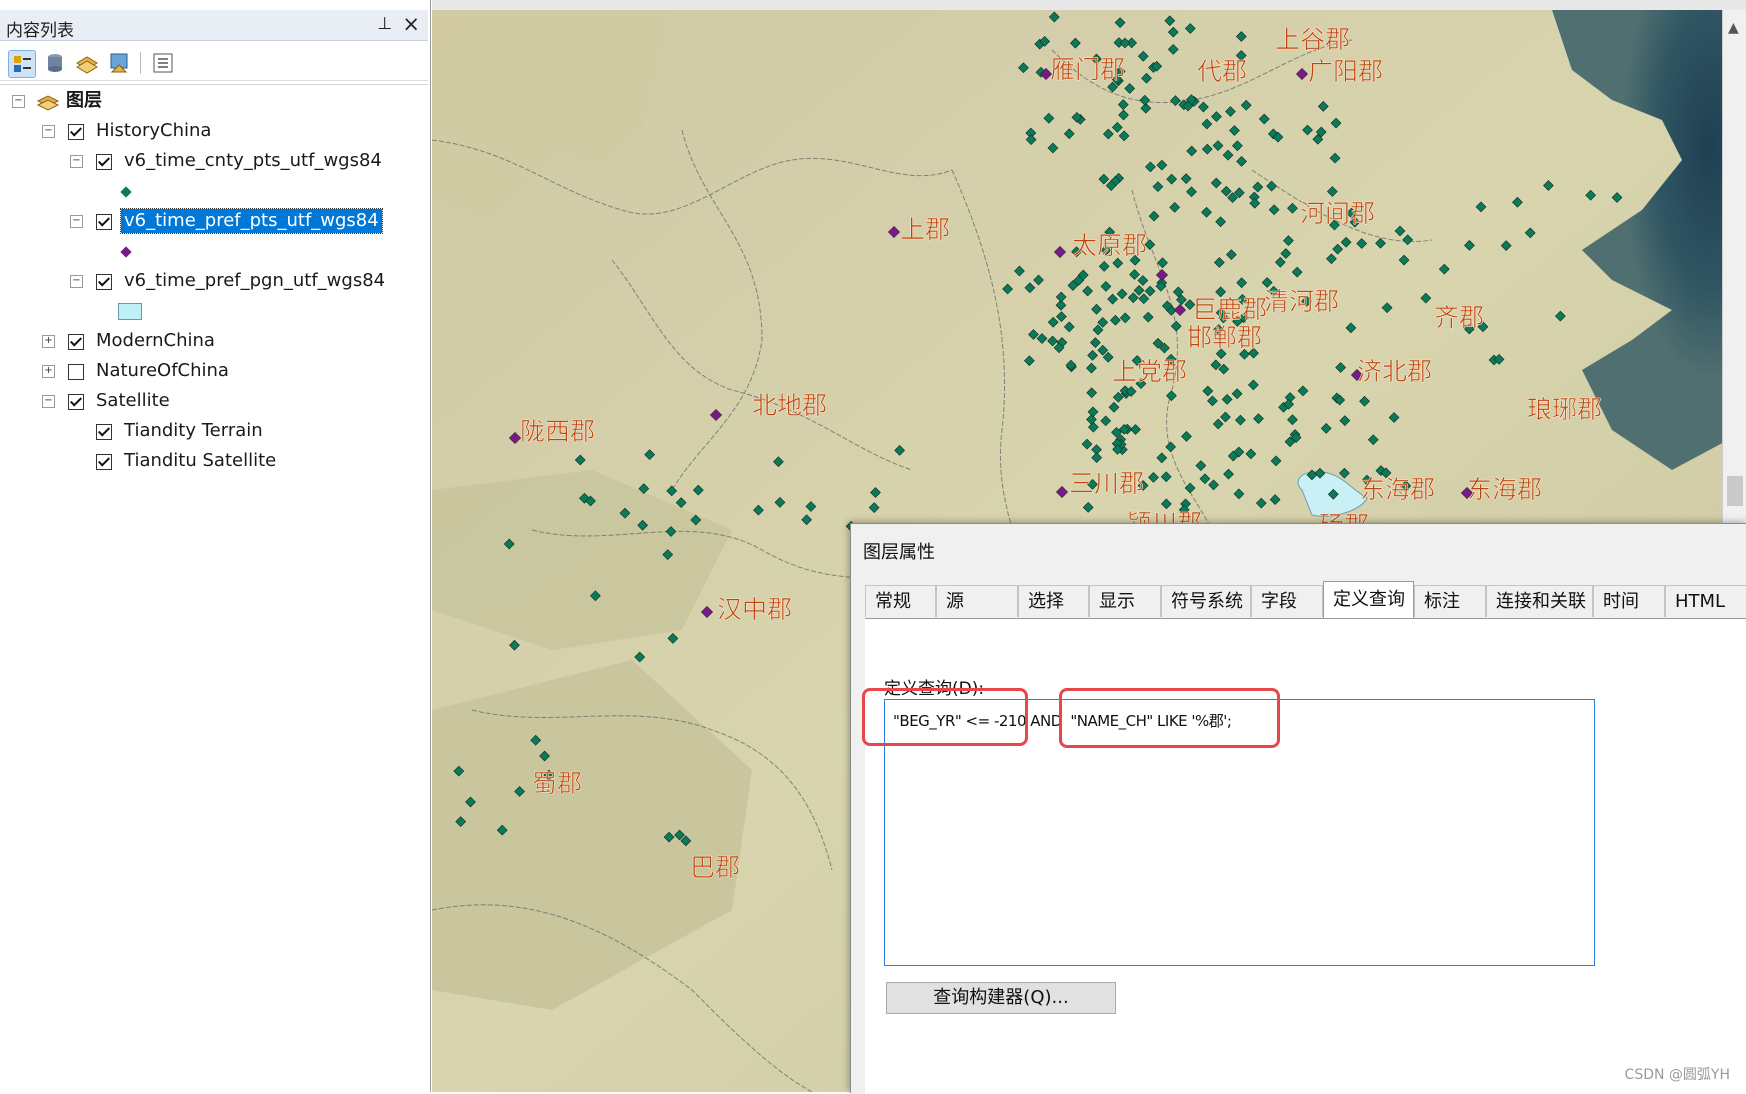 This screenshot has height=1094, width=1746. I want to click on tree-label: v6_time_cnty_pts_utf_wgs84, so click(253, 160).